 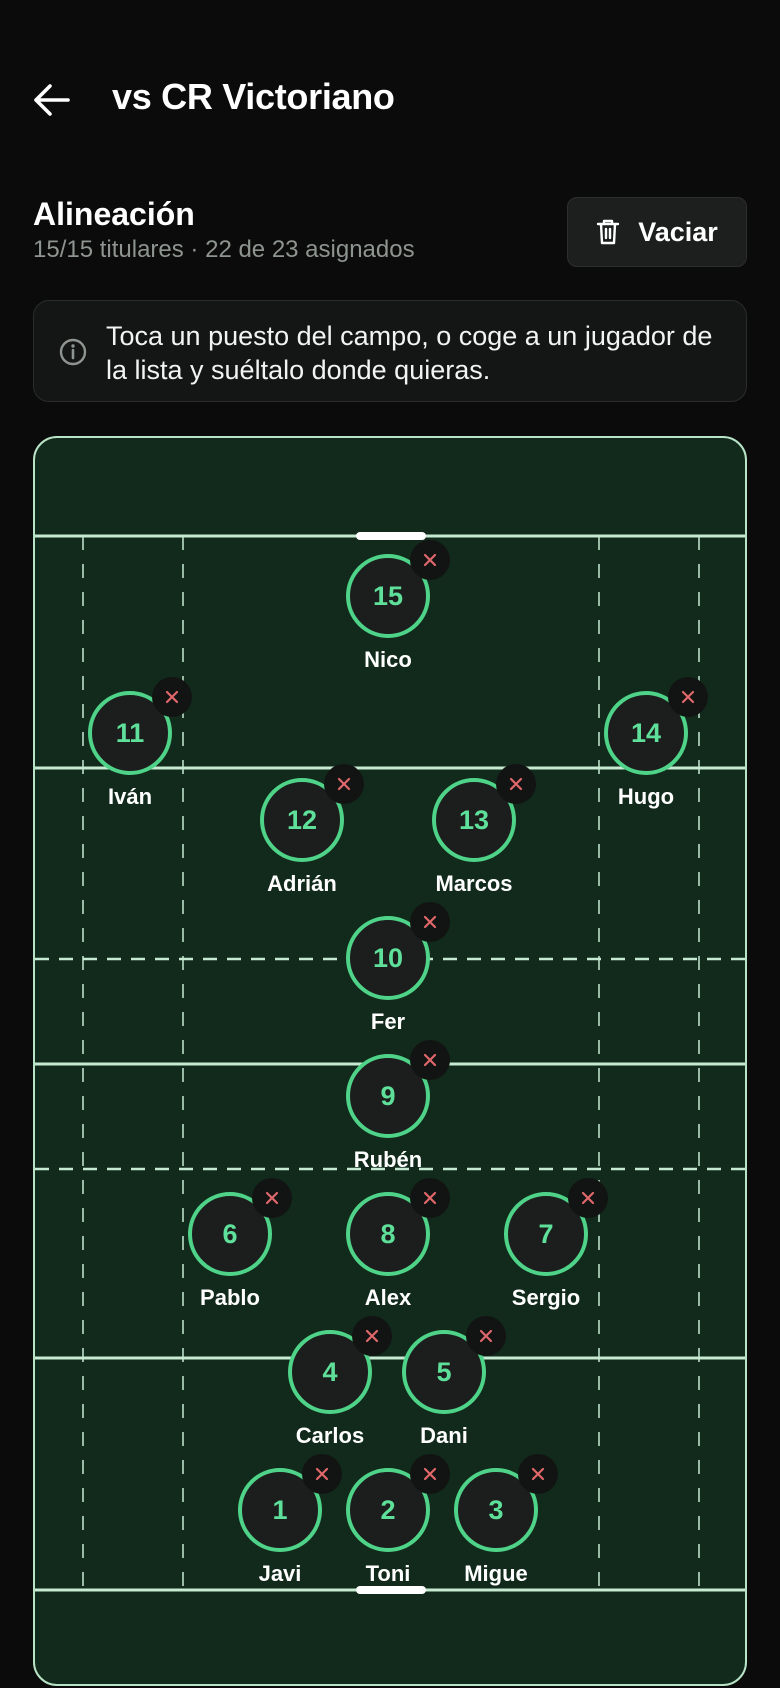 I want to click on player-name: Pablo, so click(x=230, y=1297).